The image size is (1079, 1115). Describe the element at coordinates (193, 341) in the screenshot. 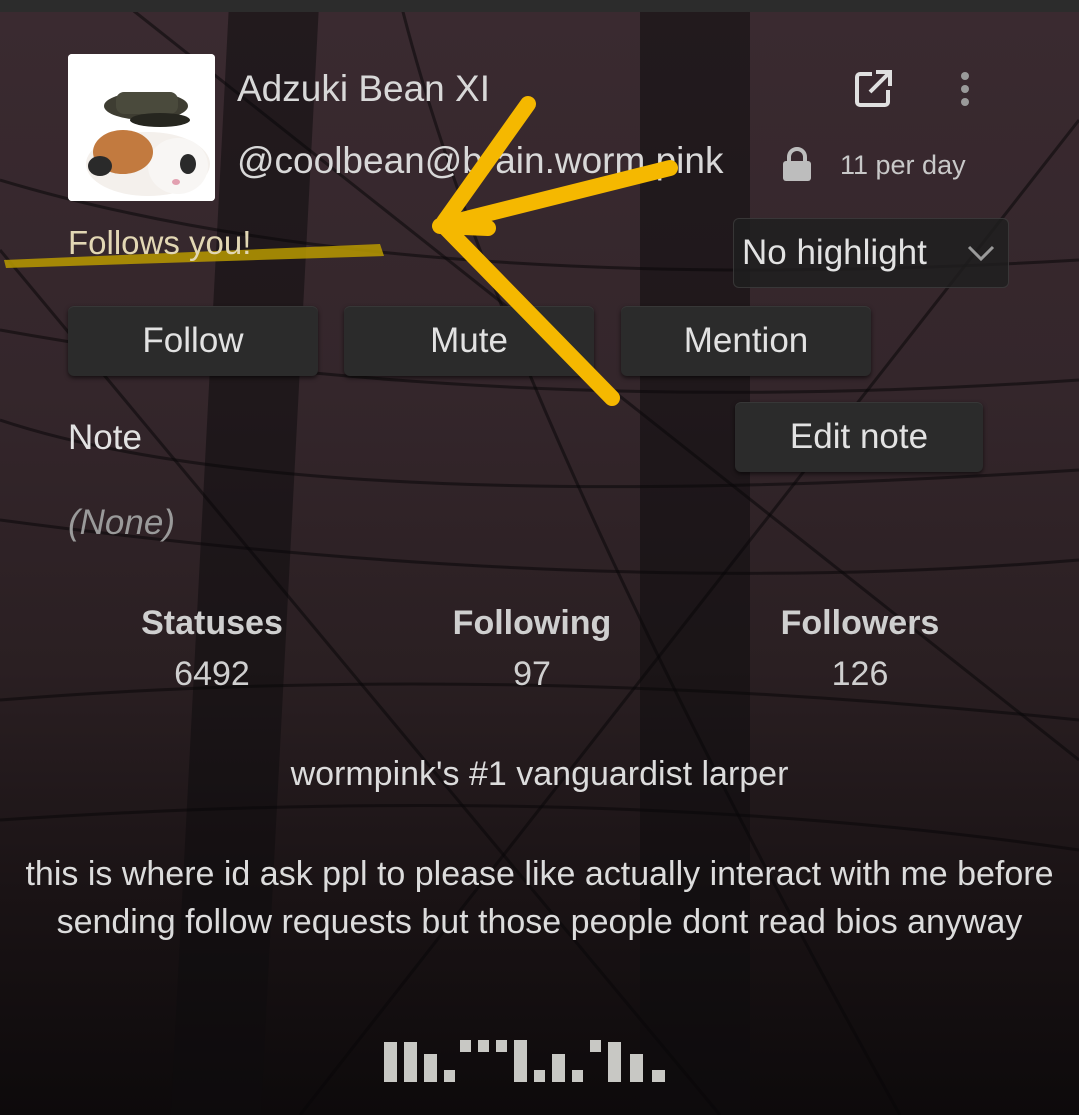

I see `follow-button: Follow` at that location.